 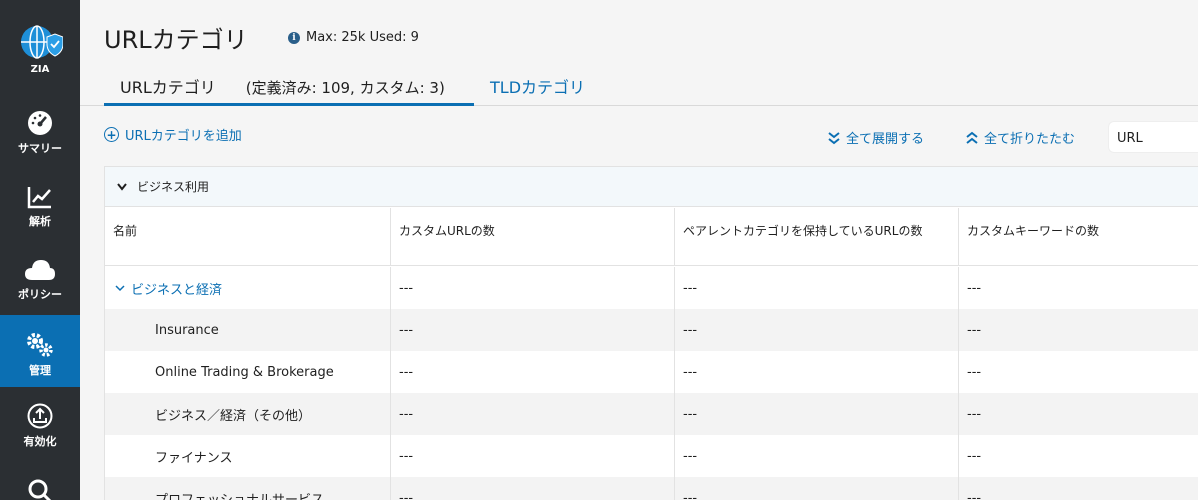 I want to click on info-icon: i, so click(x=294, y=37).